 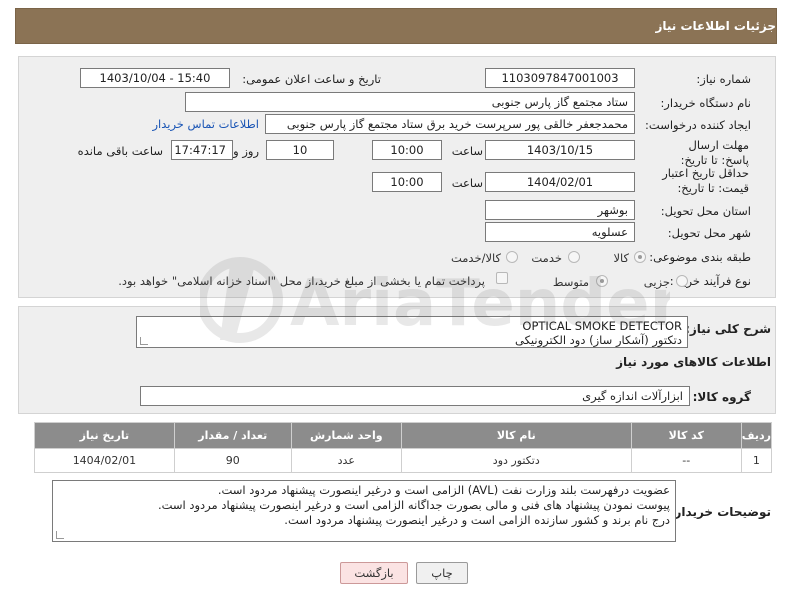 I want to click on cell-unit: عدد, so click(x=346, y=460).